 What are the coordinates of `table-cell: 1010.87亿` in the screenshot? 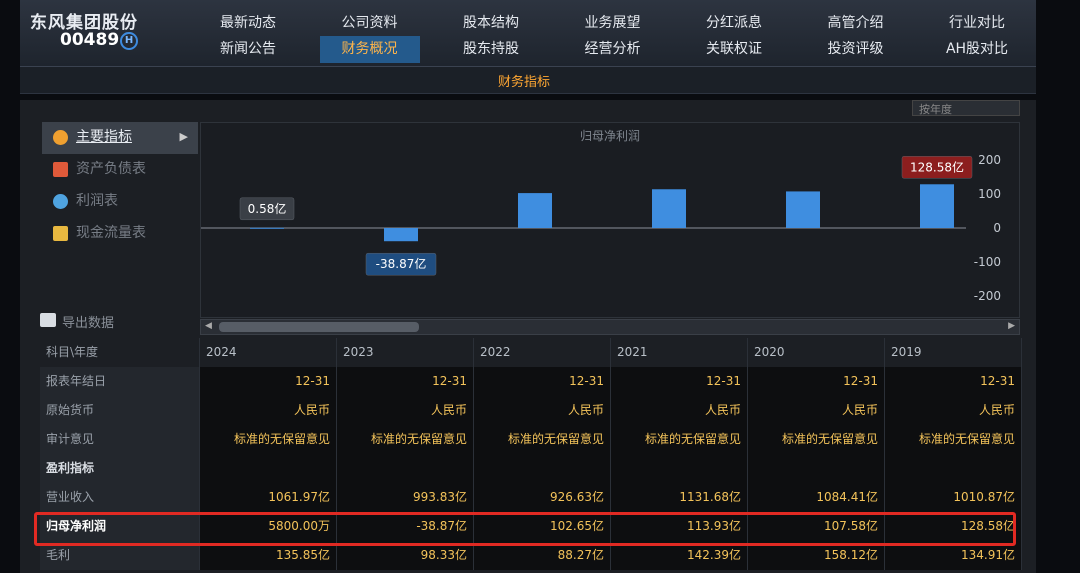 It's located at (953, 497).